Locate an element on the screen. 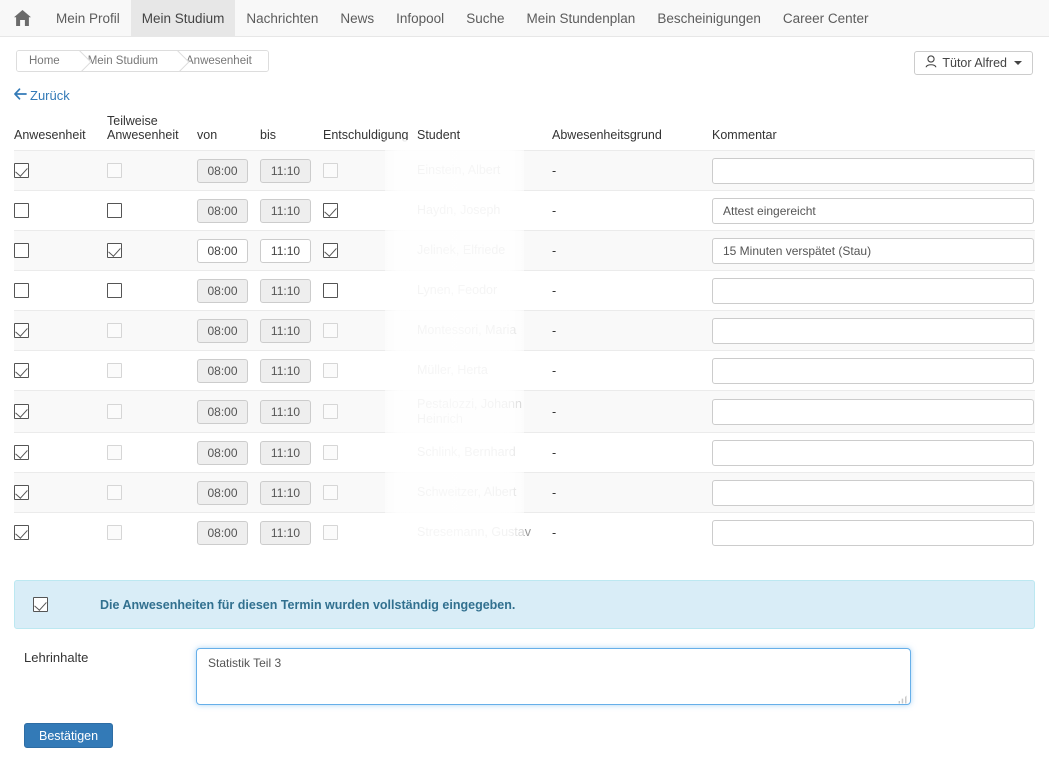 This screenshot has height=763, width=1049. nav-item-mein-studium: Mein Studium is located at coordinates (183, 18).